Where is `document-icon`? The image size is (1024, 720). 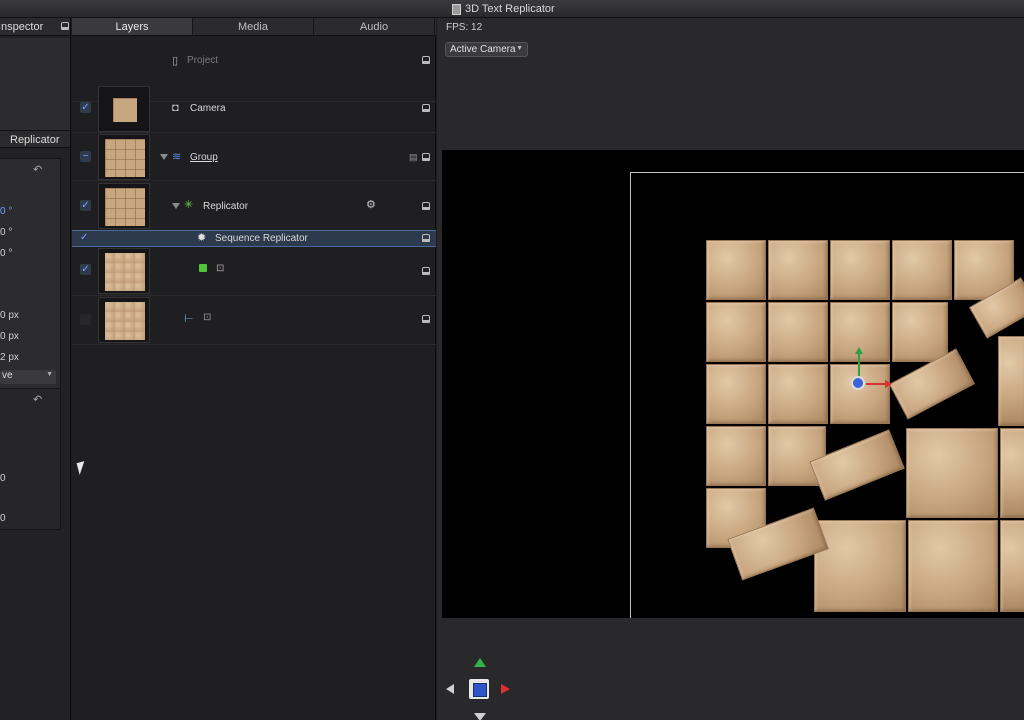
document-icon is located at coordinates (456, 9).